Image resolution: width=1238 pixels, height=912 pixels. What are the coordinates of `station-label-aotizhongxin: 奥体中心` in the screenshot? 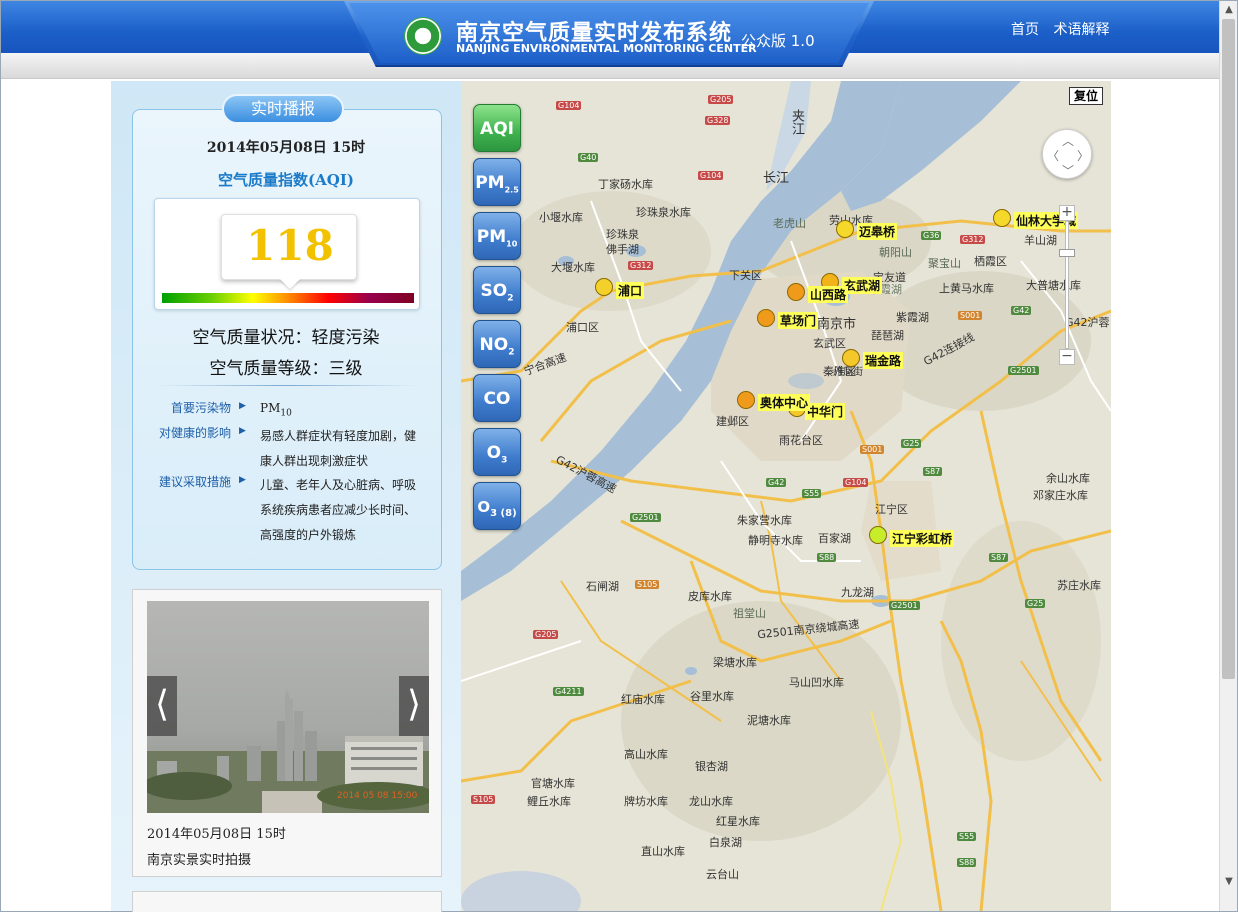 It's located at (784, 402).